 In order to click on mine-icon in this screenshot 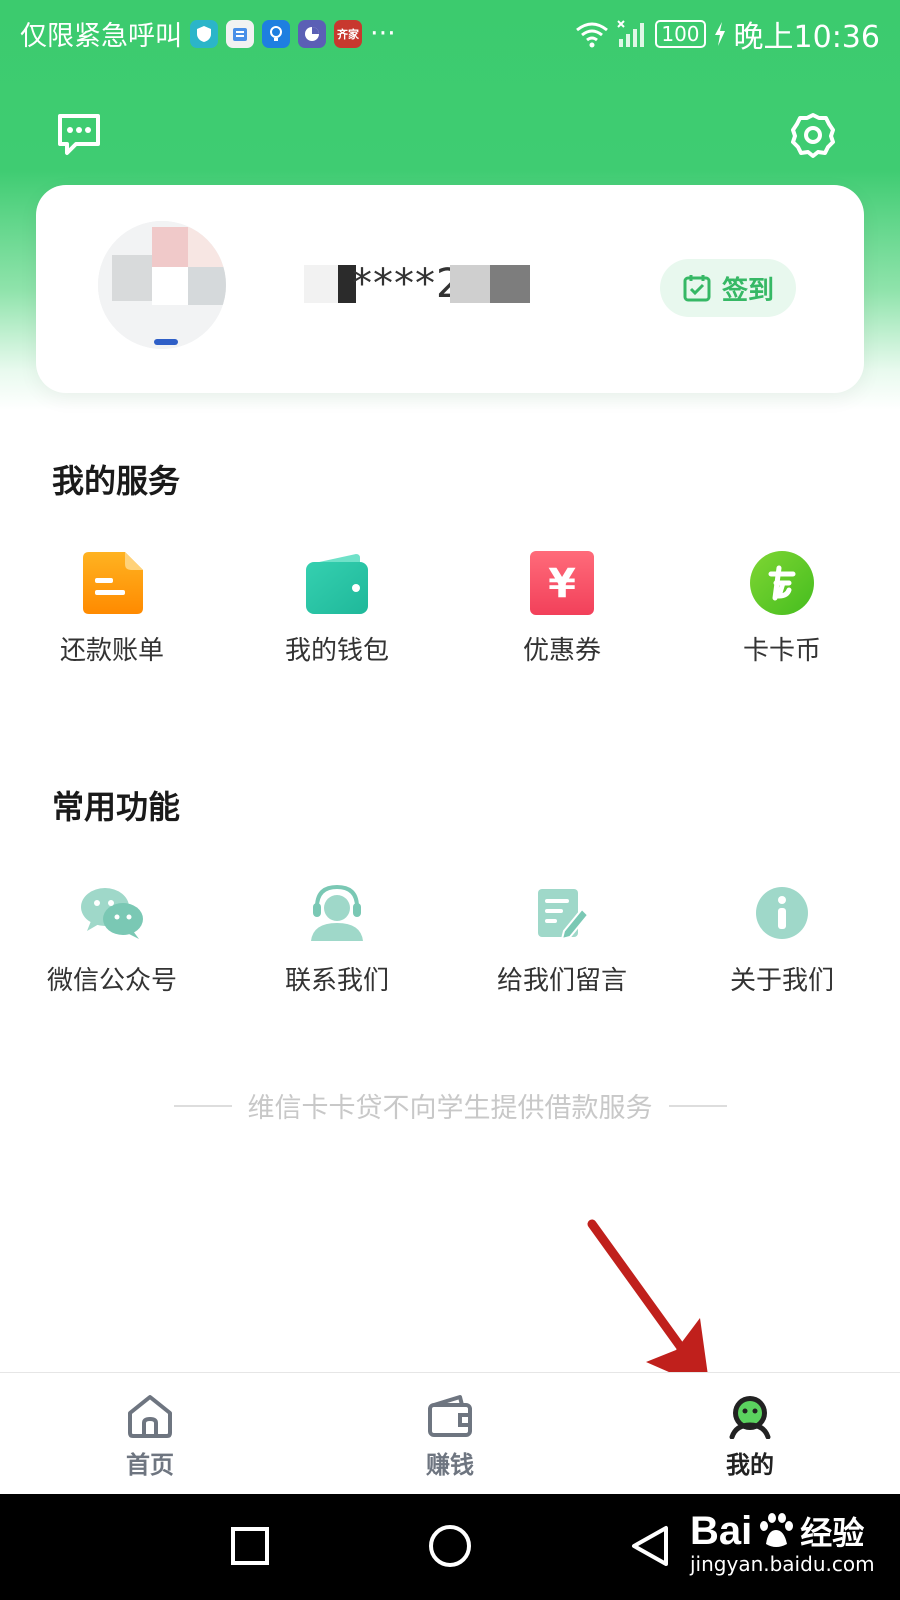, I will do `click(750, 1418)`.